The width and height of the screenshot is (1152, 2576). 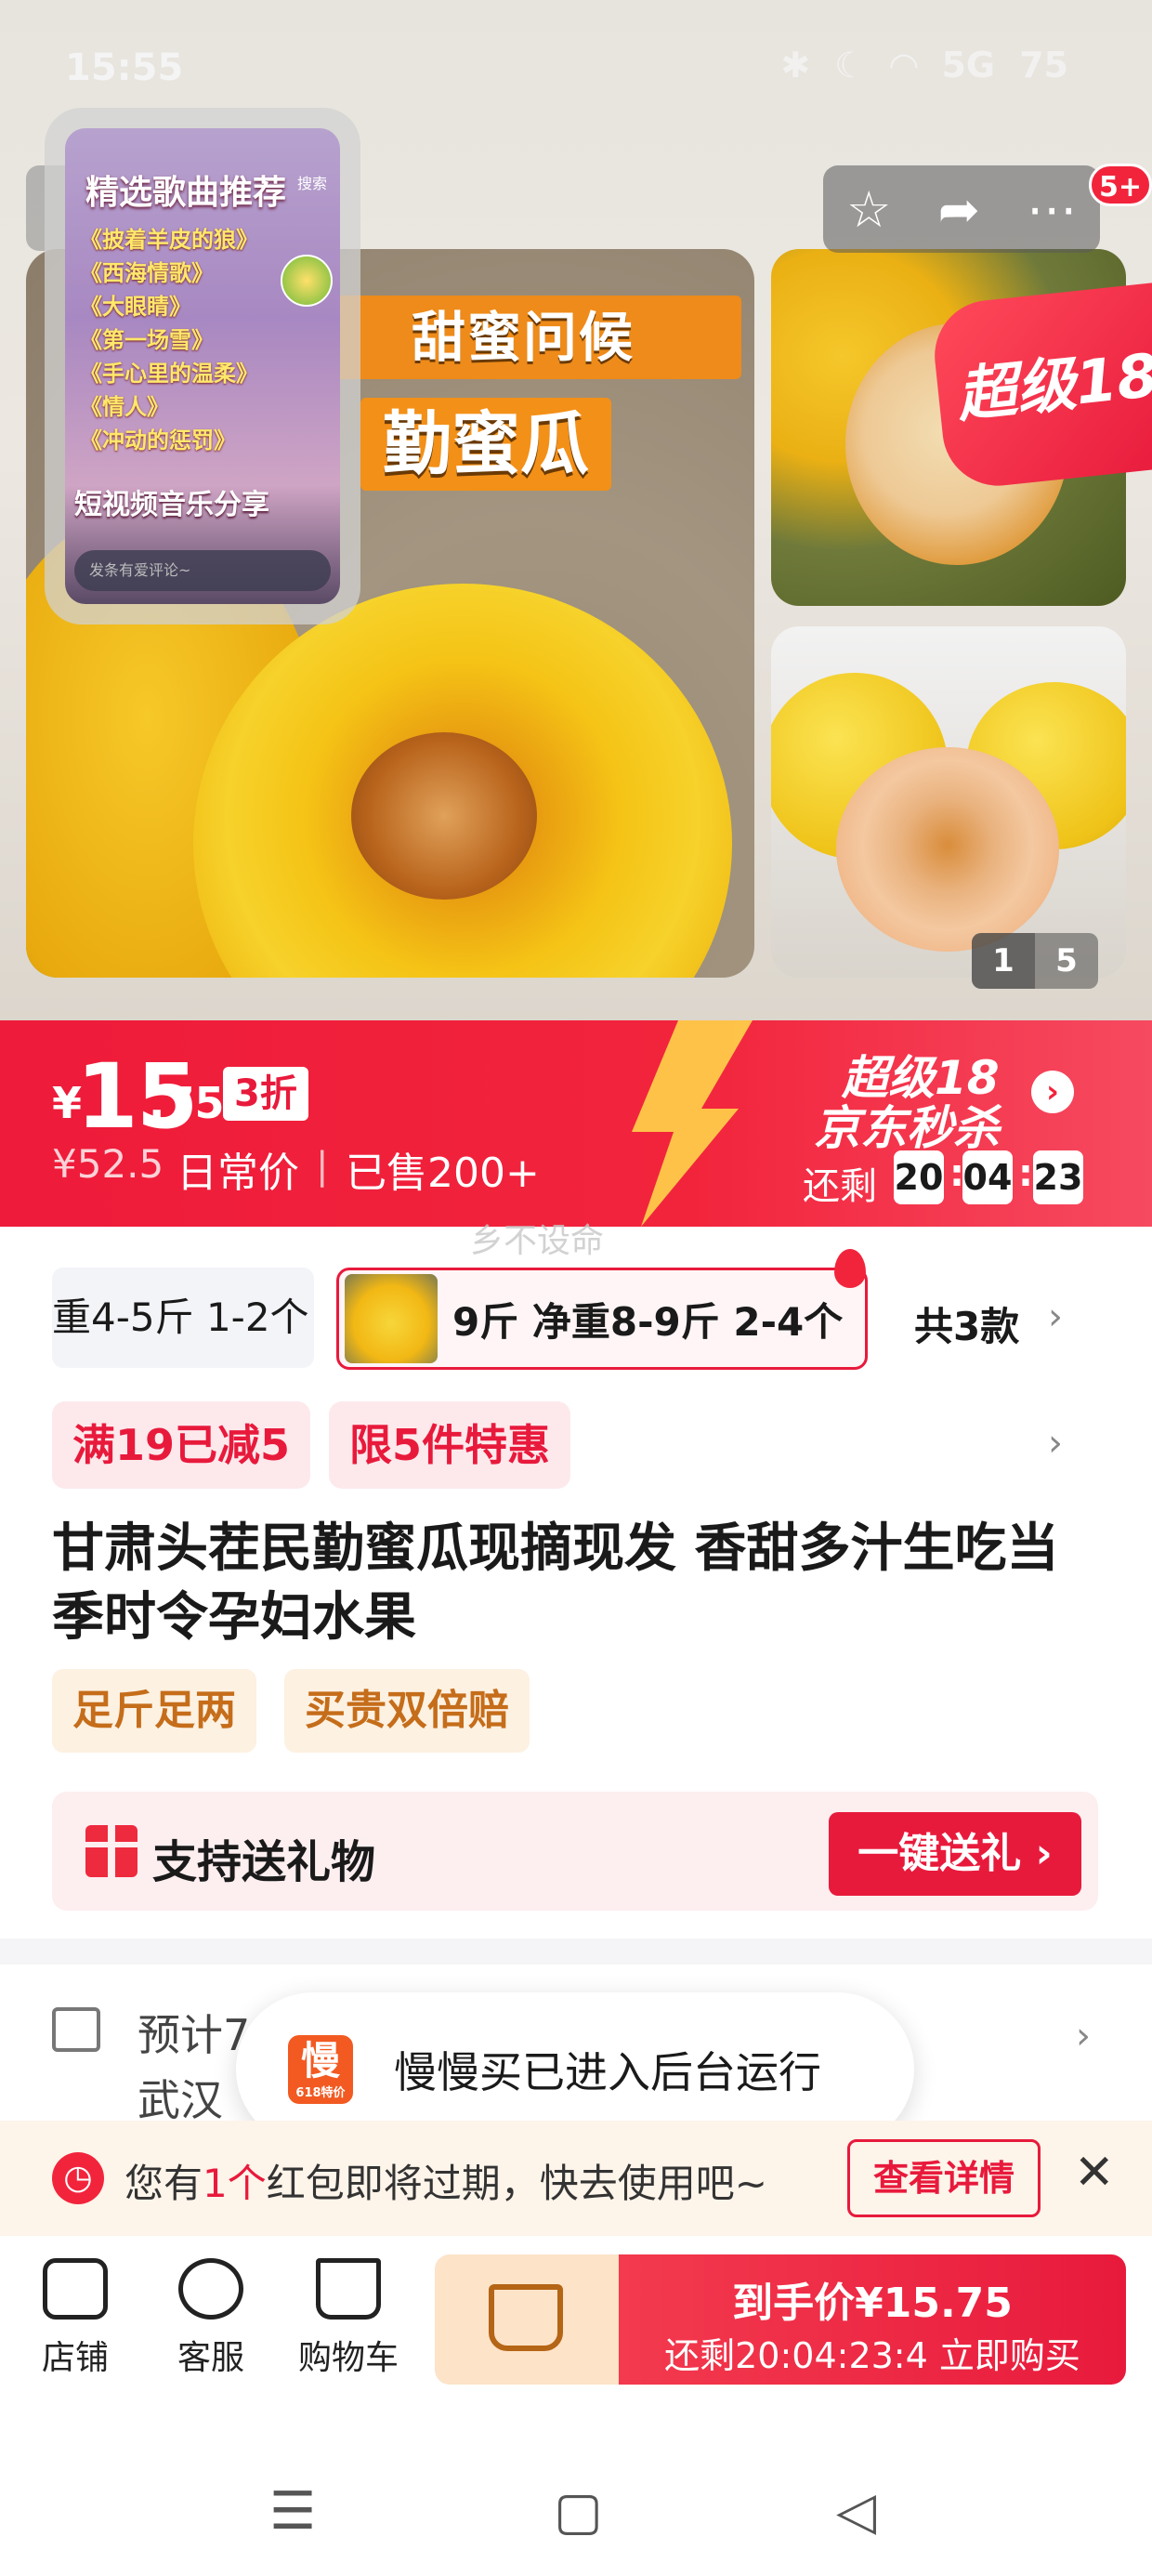 I want to click on clock: 15:55, so click(x=124, y=67).